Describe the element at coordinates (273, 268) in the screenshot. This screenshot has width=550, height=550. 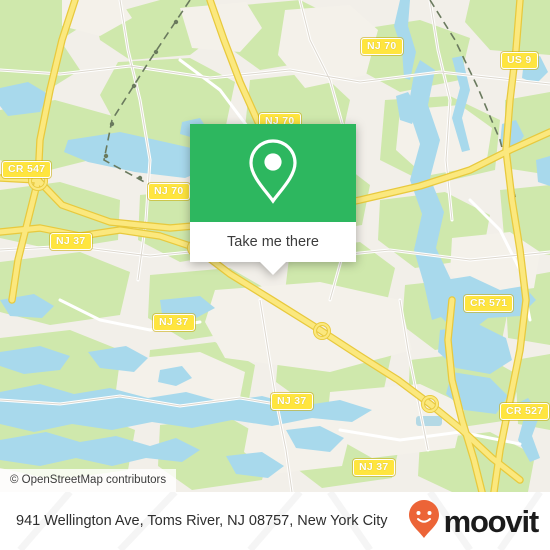
I see `popup-pointer` at that location.